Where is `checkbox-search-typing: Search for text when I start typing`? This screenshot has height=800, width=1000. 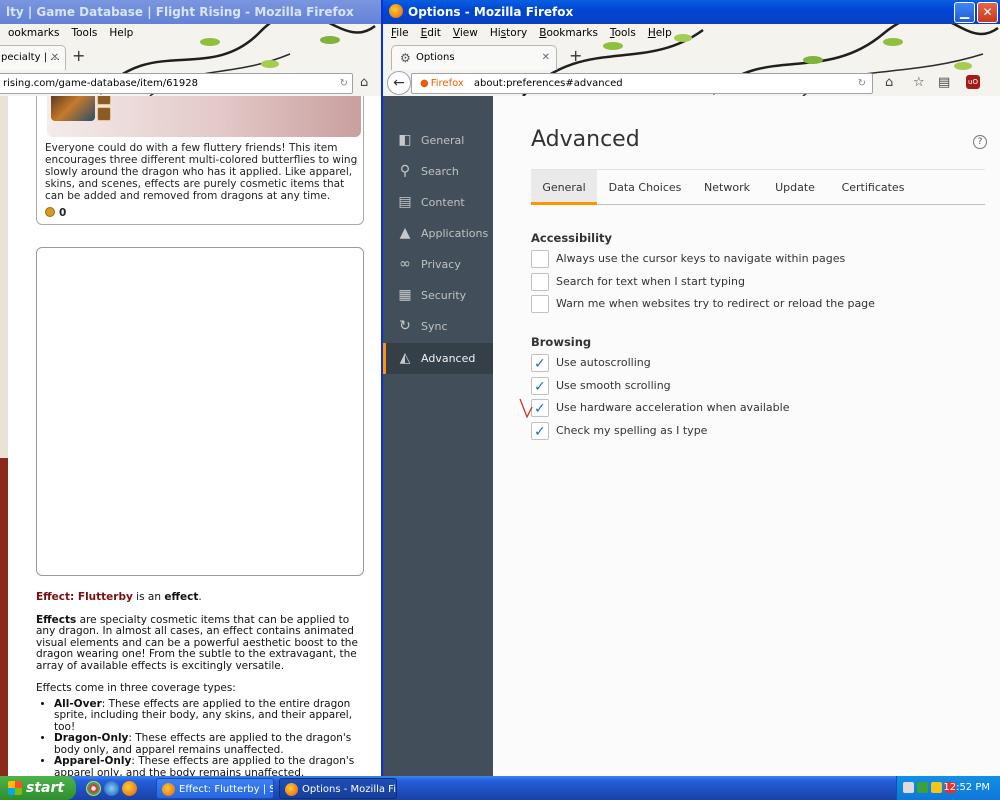
checkbox-search-typing: Search for text when I start typing is located at coordinates (638, 282).